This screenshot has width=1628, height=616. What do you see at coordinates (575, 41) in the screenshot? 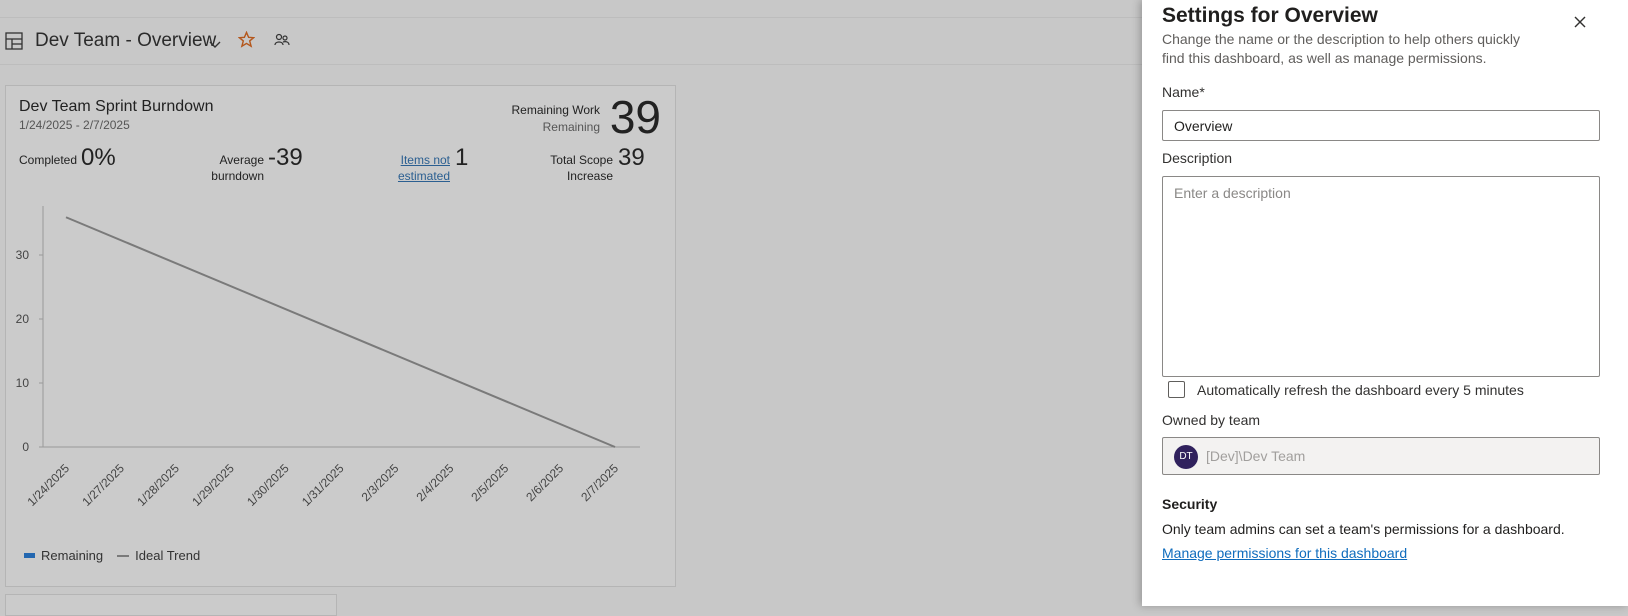
I see `dashboard-header: Dev Team - Overview` at bounding box center [575, 41].